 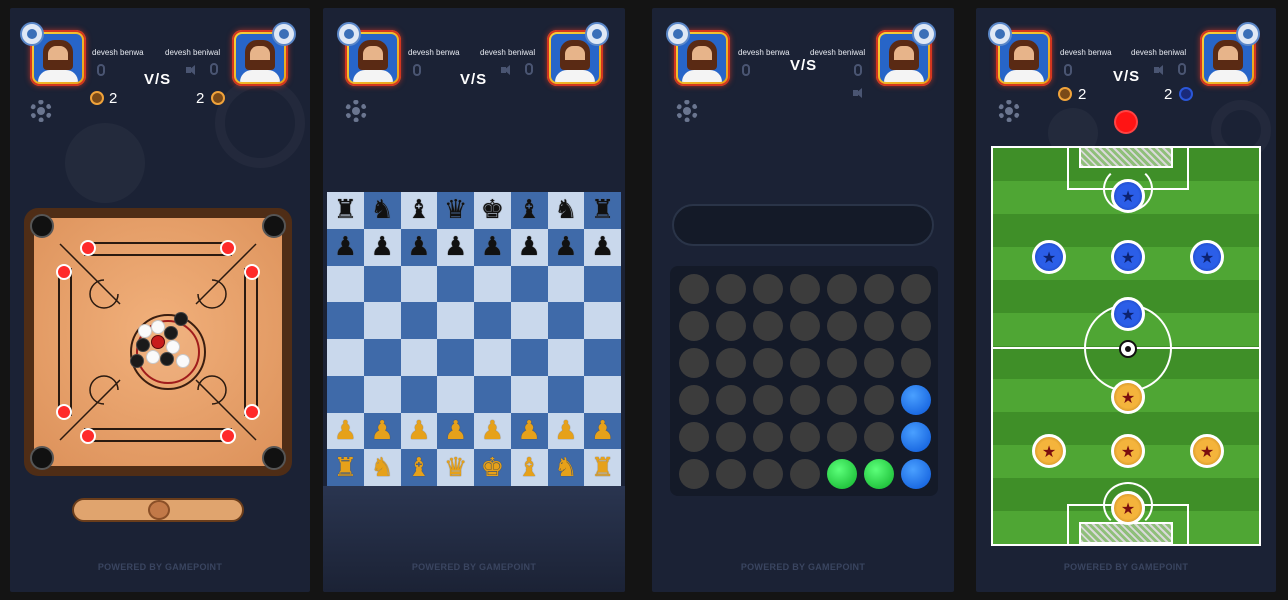 I want to click on white-chess-piece: ♝, so click(x=418, y=468).